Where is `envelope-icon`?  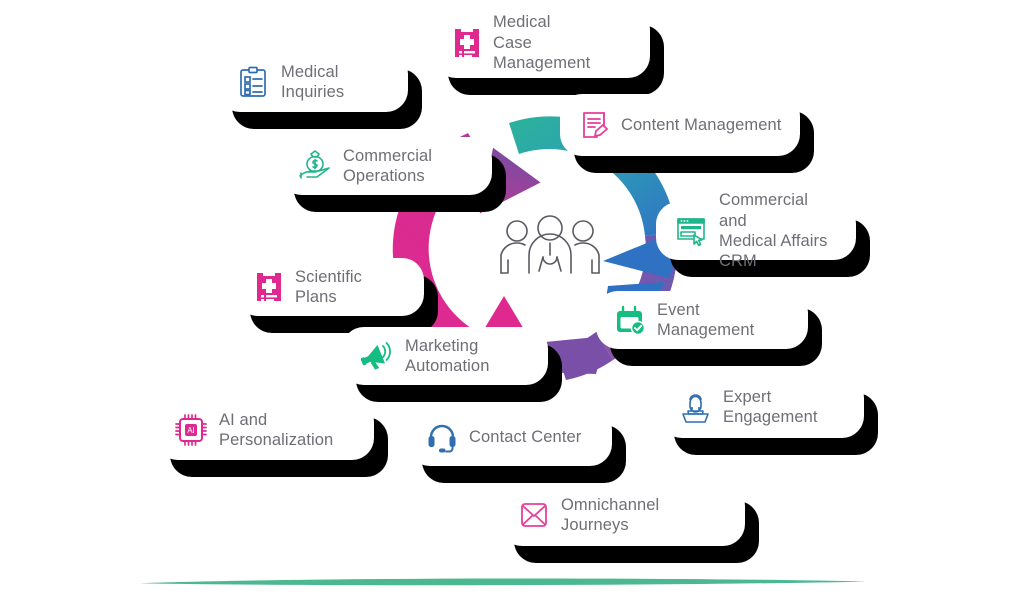 envelope-icon is located at coordinates (534, 515).